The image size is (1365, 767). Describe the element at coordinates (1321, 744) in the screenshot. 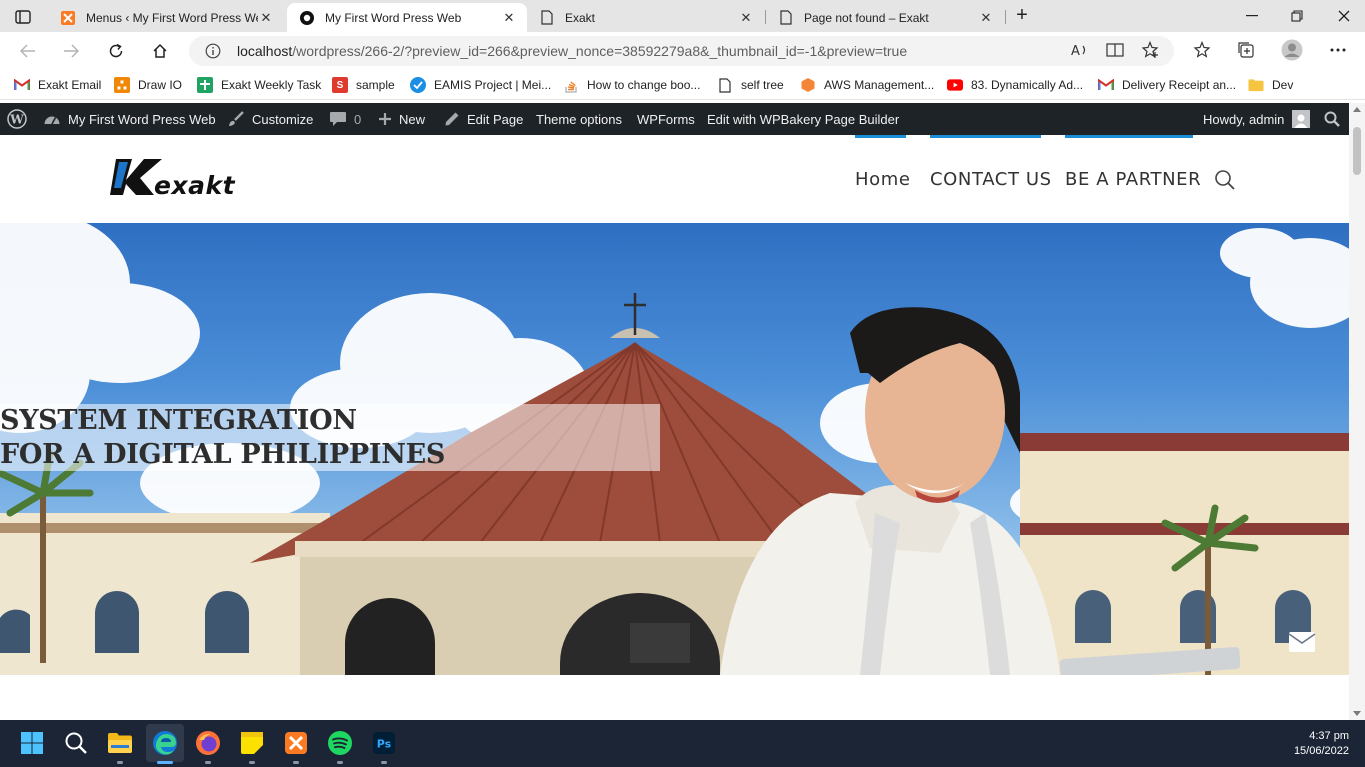

I see `system-clock: 4:37 pm 15/06/2022` at that location.